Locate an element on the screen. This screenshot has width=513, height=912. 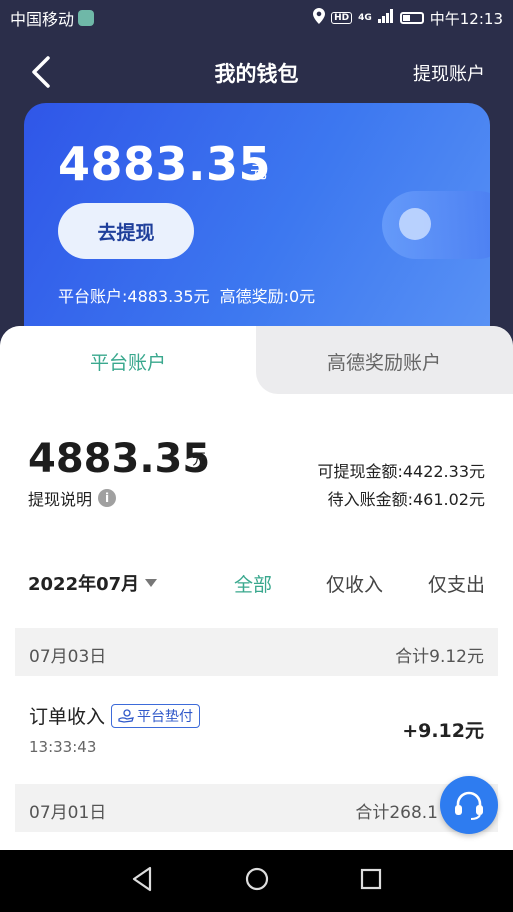
nav-recents-button is located at coordinates (371, 881).